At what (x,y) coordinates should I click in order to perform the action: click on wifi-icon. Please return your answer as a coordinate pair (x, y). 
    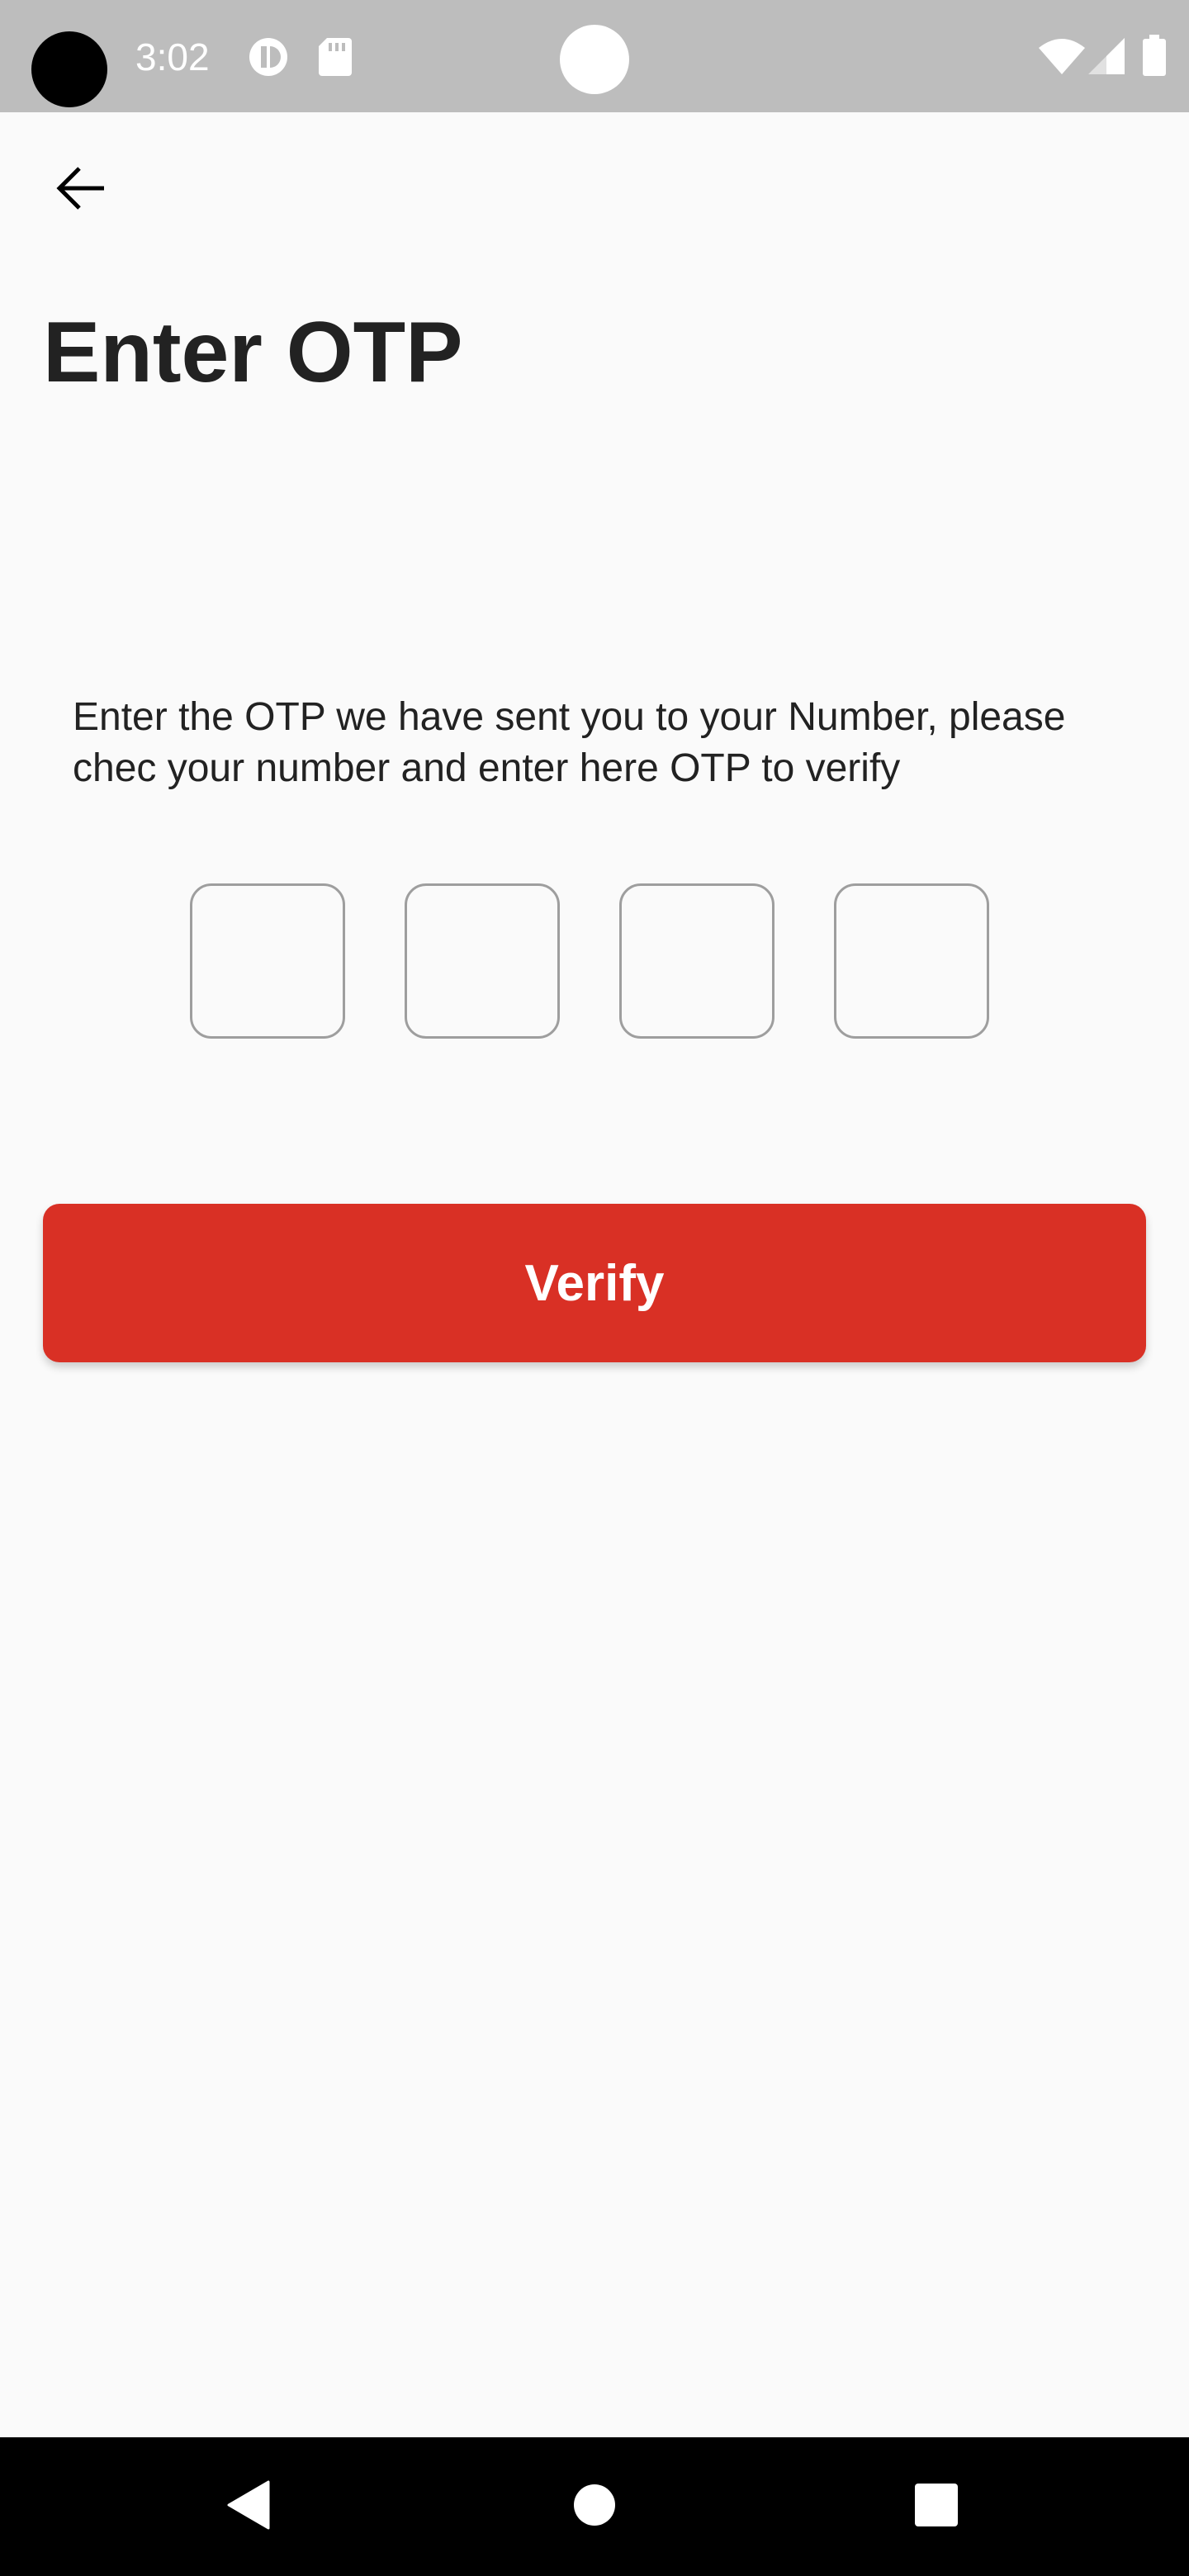
    Looking at the image, I should click on (1062, 58).